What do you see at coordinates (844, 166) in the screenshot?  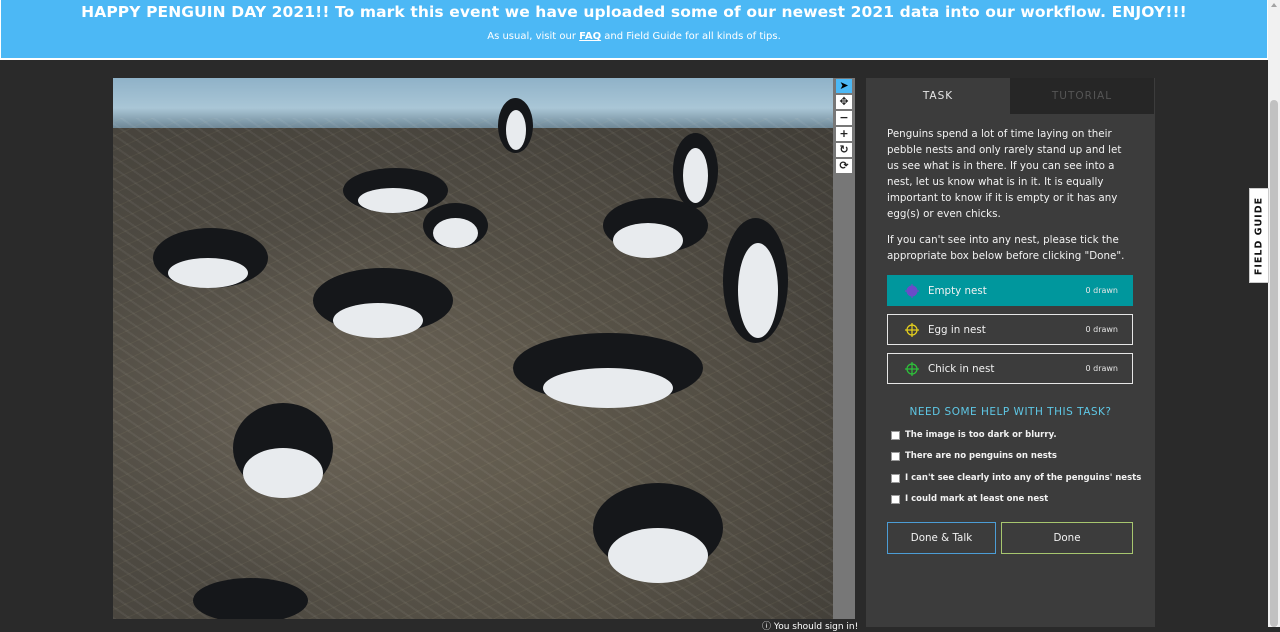 I see `reset-view-icon: ⟳` at bounding box center [844, 166].